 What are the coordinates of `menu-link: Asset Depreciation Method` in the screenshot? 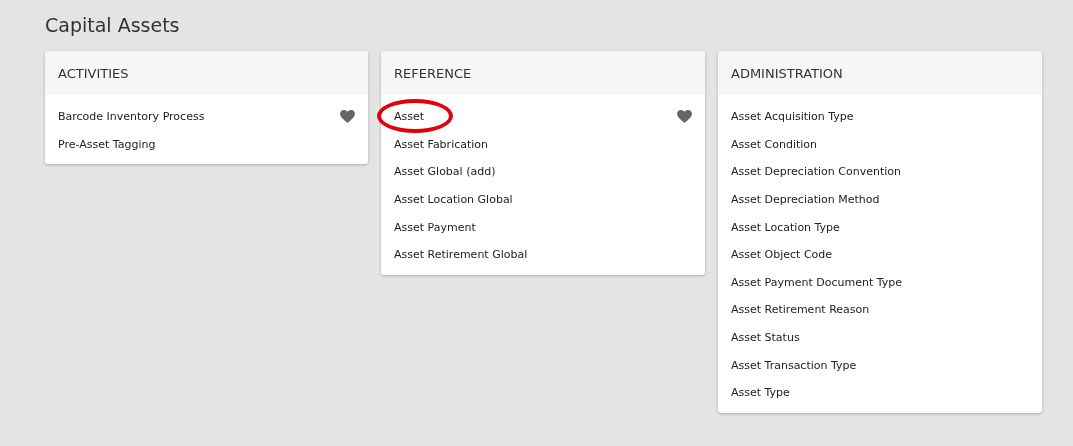 It's located at (805, 200).